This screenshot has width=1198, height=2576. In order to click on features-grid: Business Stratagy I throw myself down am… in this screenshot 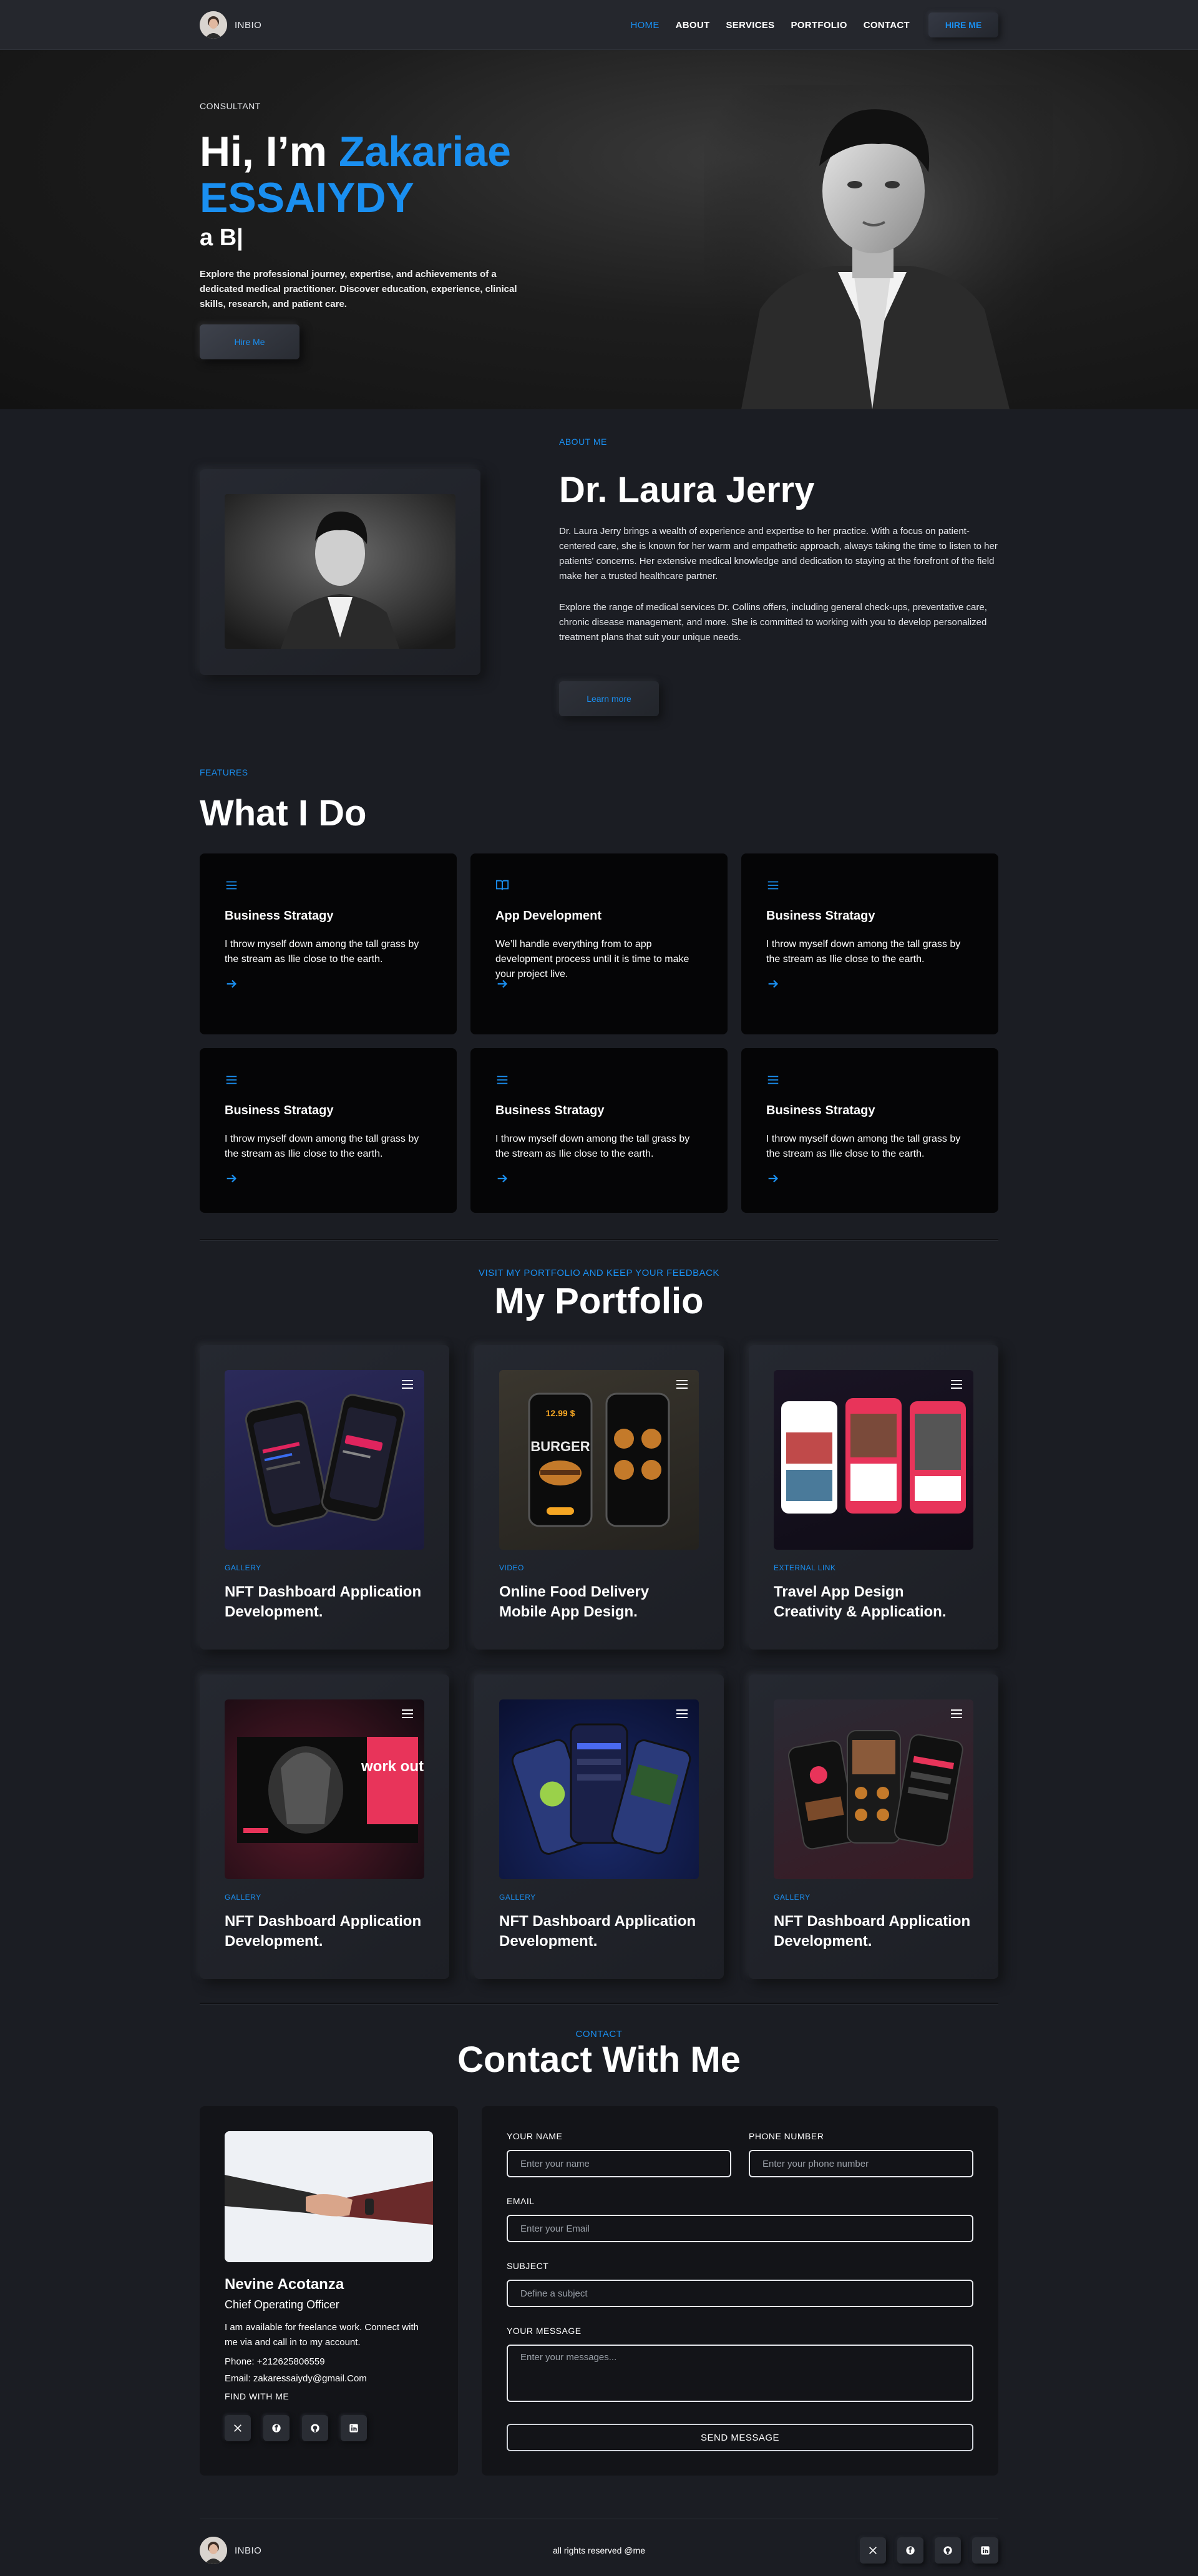, I will do `click(599, 1033)`.